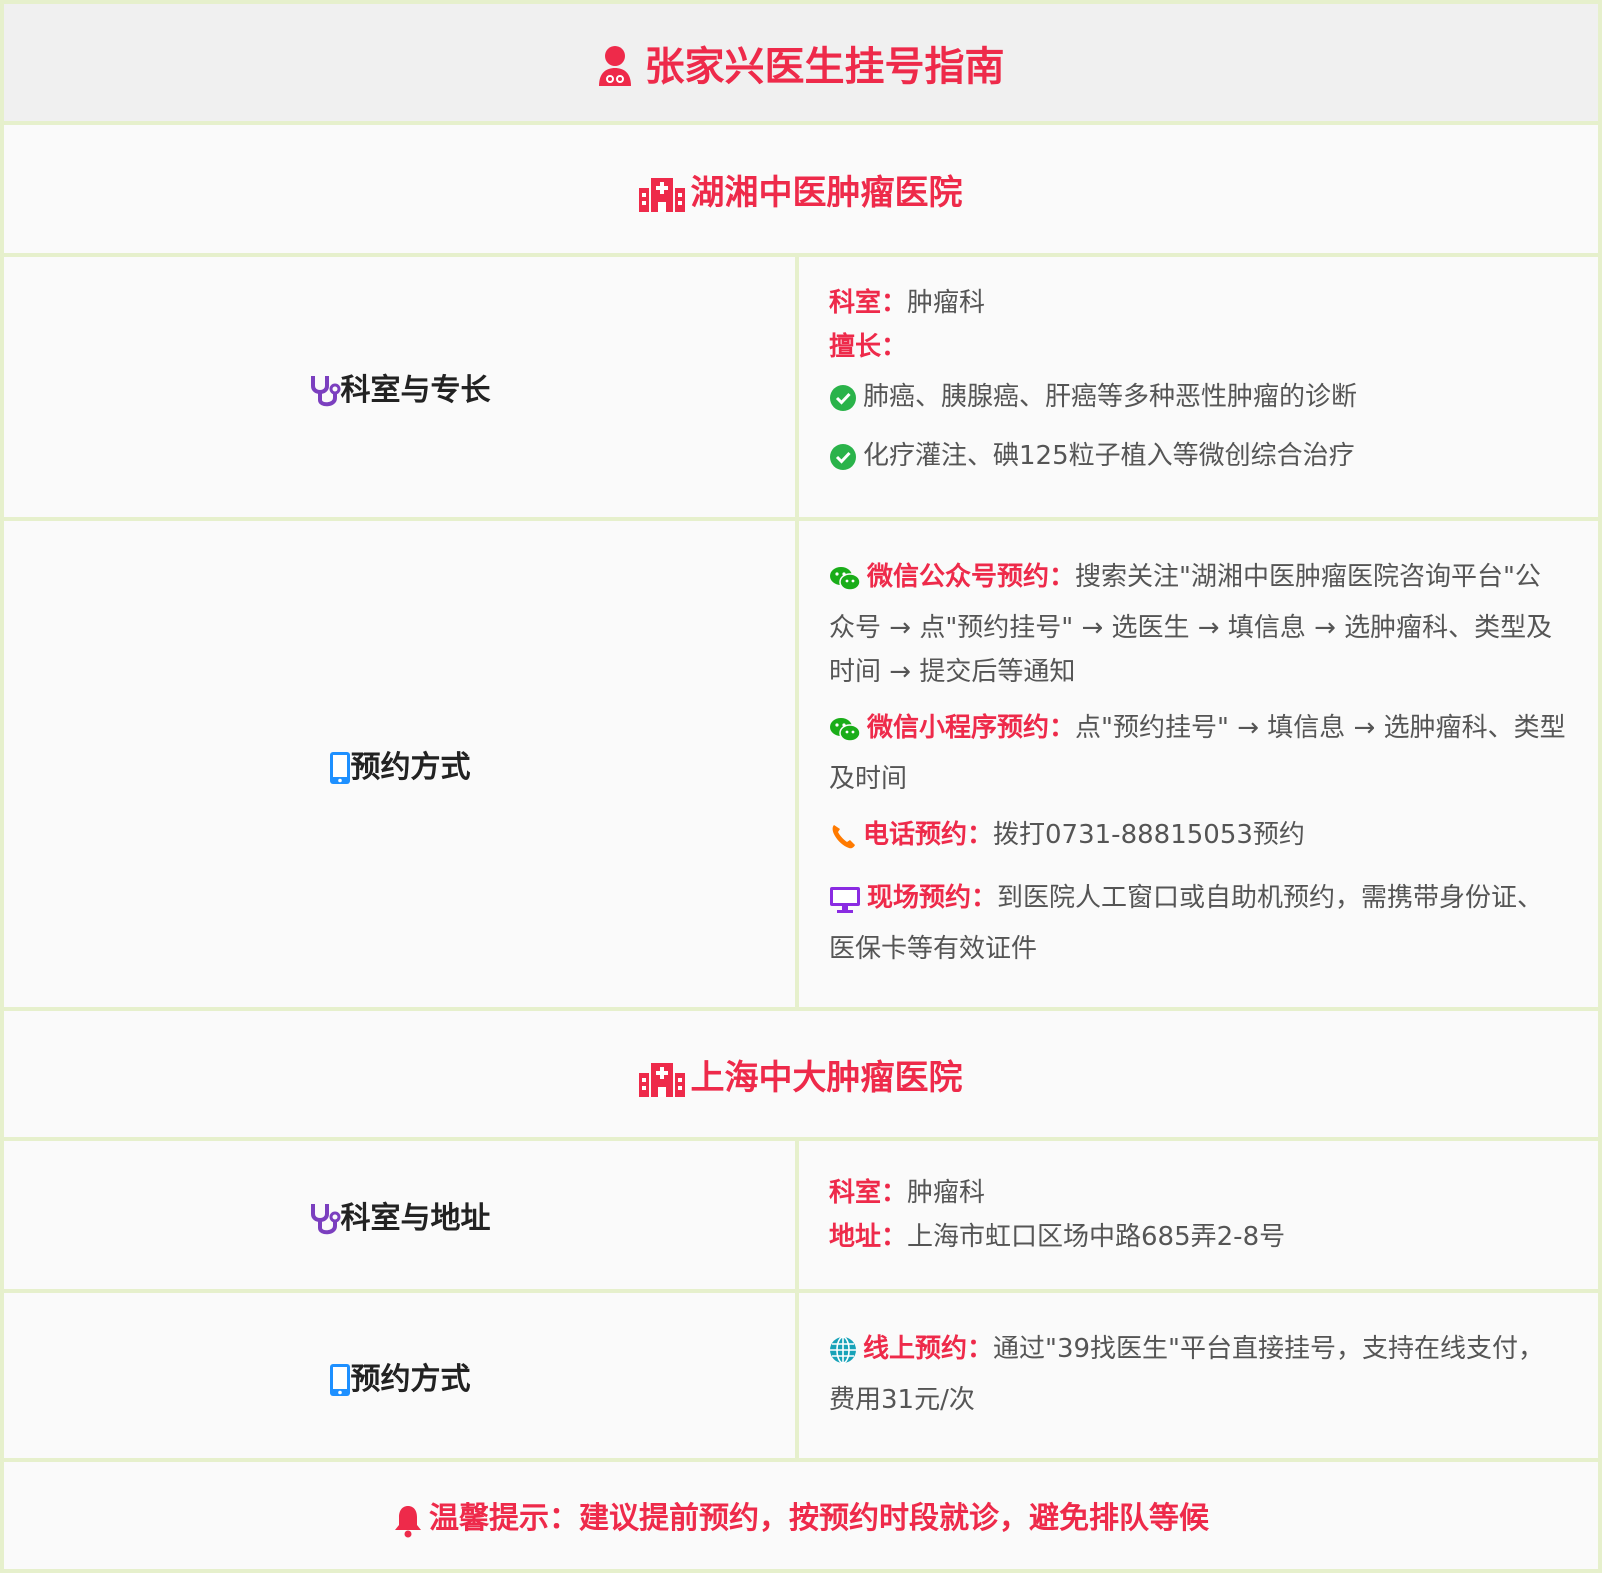 This screenshot has width=1602, height=1573. I want to click on desktop-icon, so click(845, 905).